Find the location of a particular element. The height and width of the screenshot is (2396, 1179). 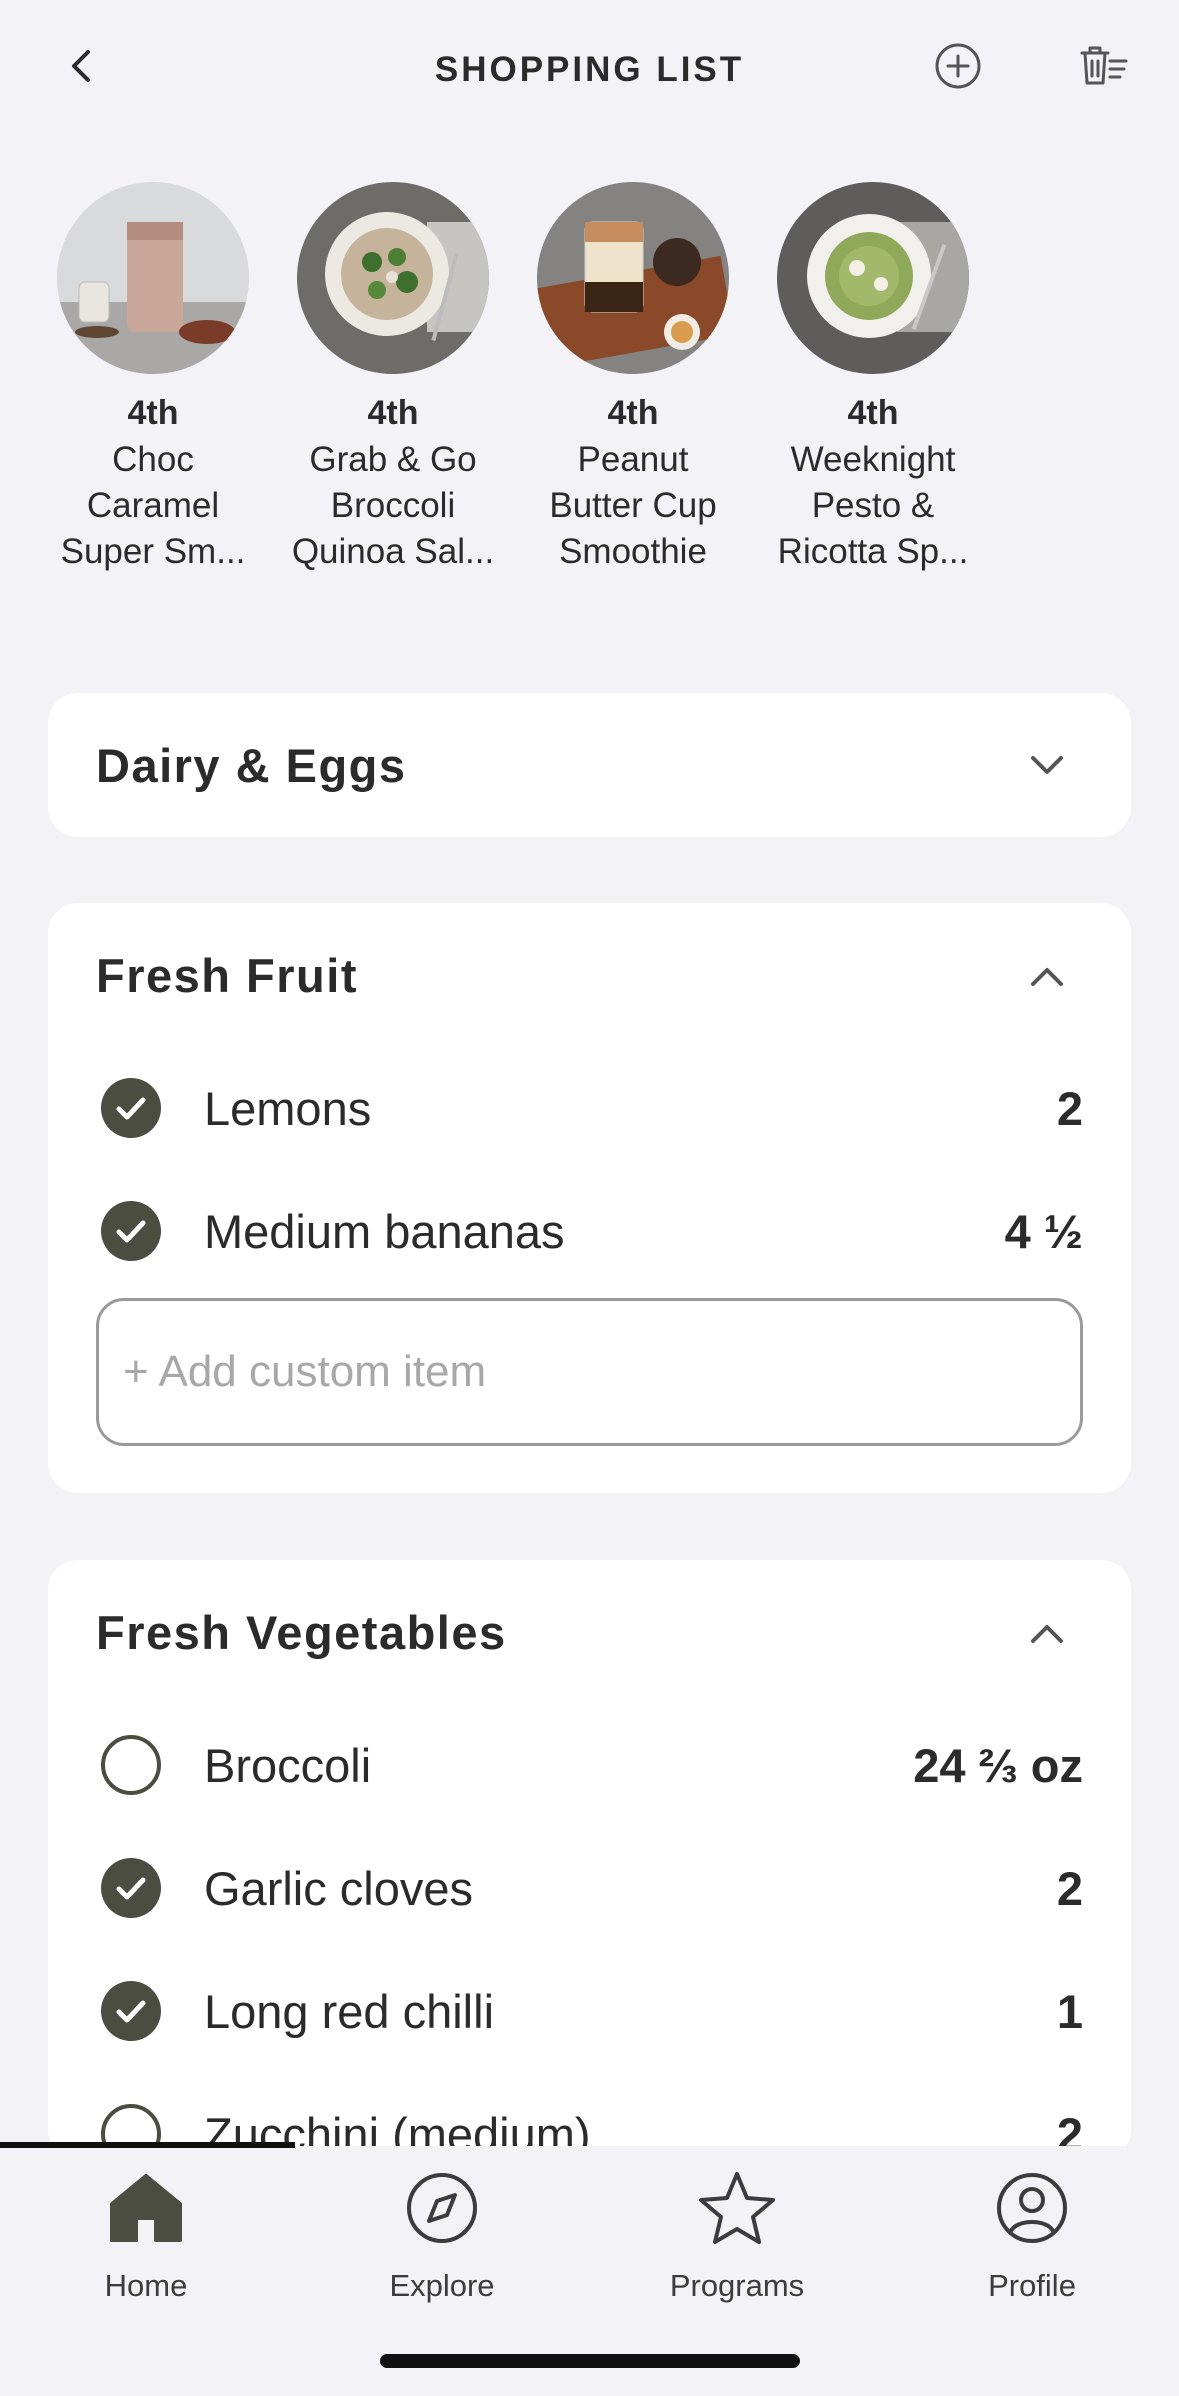

top-bar: SHOPPING LIST is located at coordinates (589, 75).